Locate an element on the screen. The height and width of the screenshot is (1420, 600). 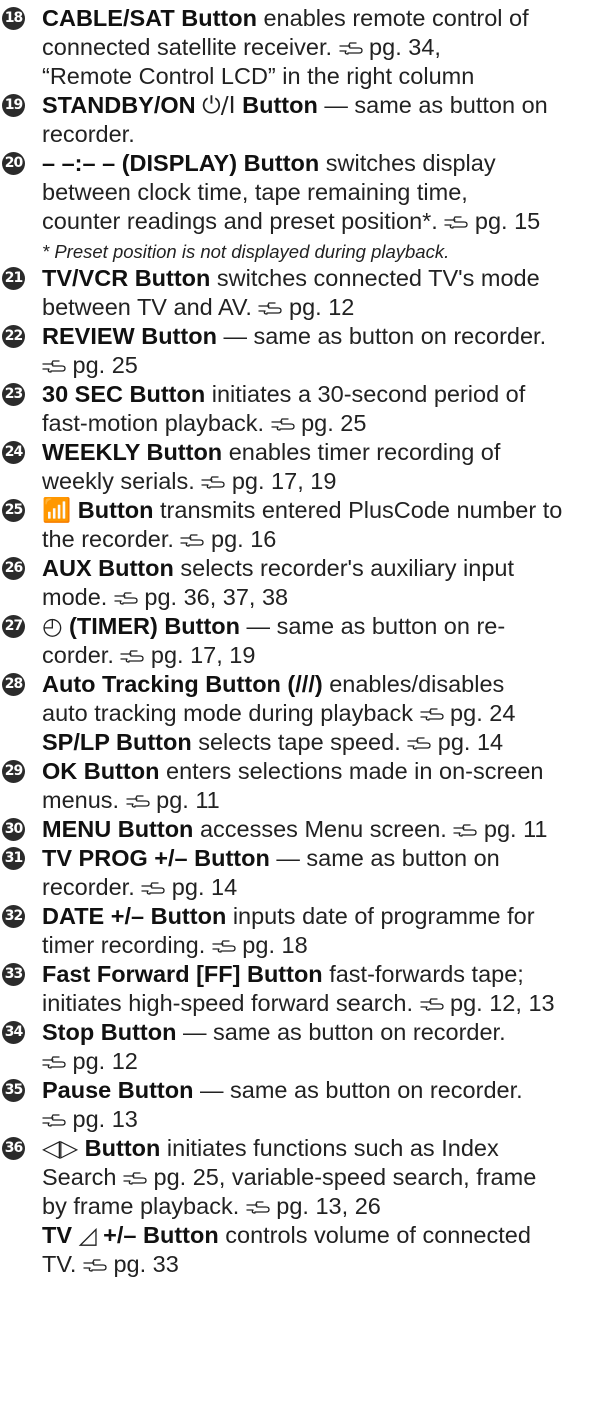
item-text-line: by frame playback. pg. 13, 26 is located at coordinates (320, 1206).